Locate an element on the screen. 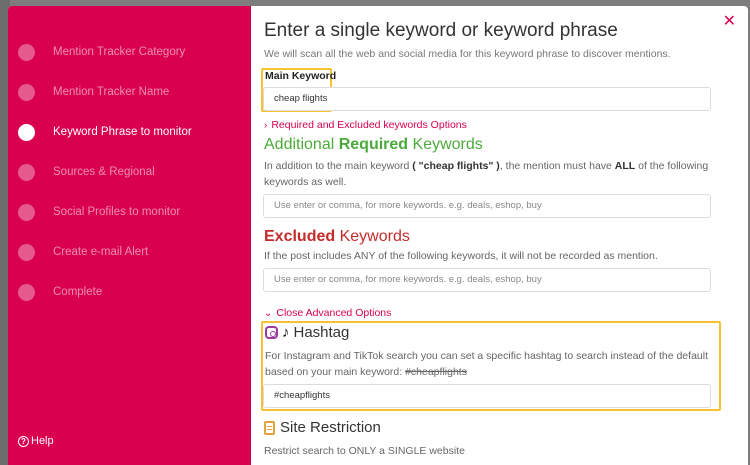 This screenshot has width=750, height=465. additional-title-bold: Required is located at coordinates (373, 144).